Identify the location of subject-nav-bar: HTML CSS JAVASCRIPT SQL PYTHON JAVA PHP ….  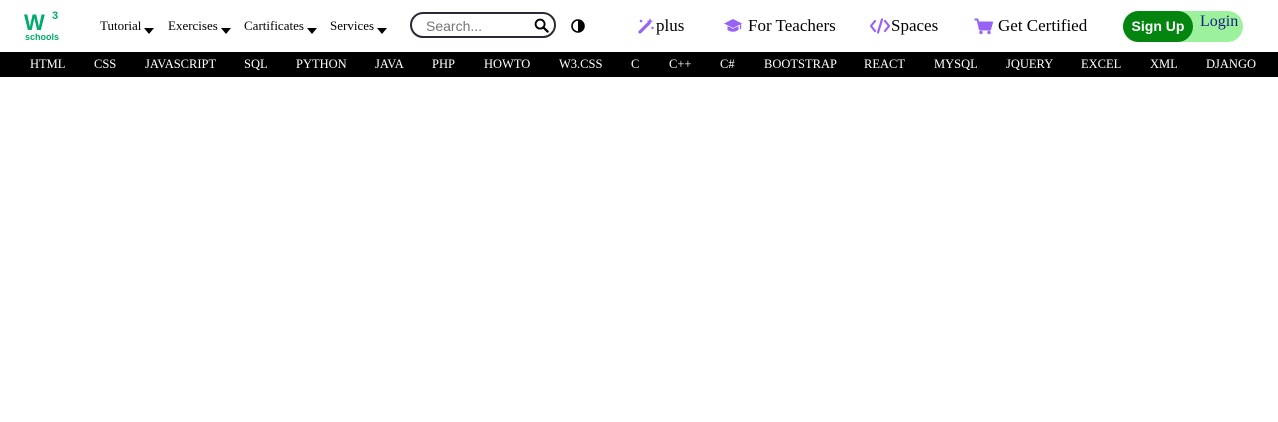
(639, 64).